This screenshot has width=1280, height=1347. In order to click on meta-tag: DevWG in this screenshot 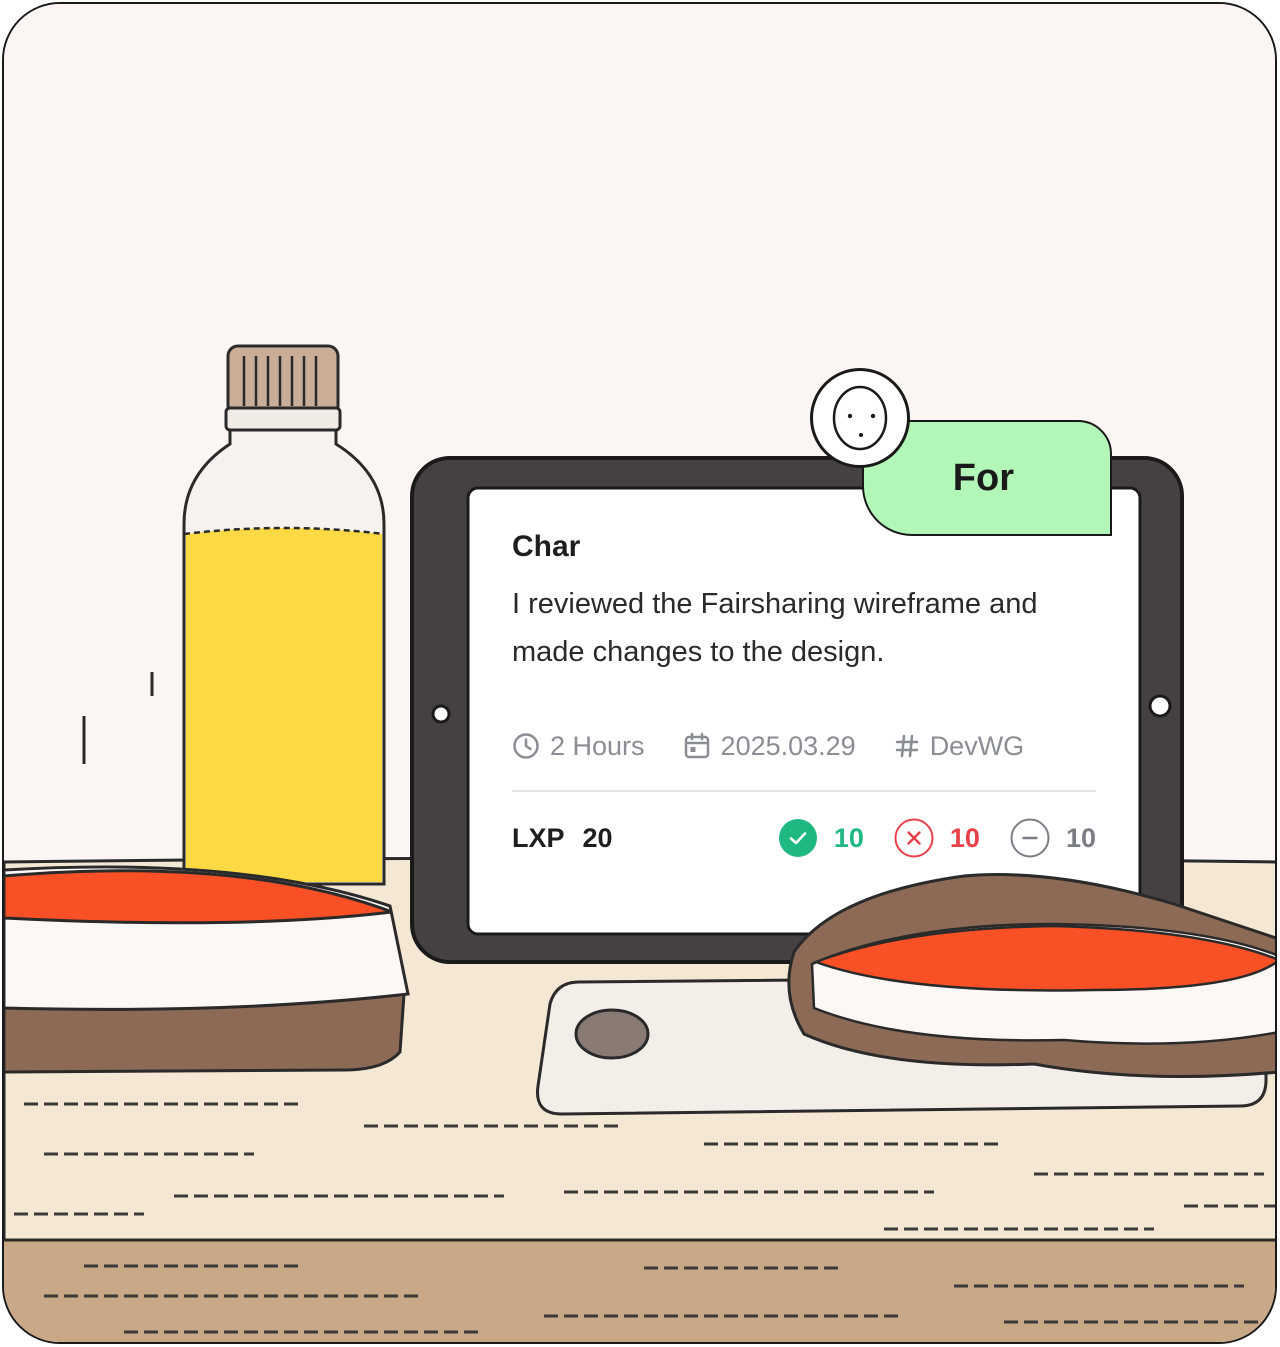, I will do `click(959, 746)`.